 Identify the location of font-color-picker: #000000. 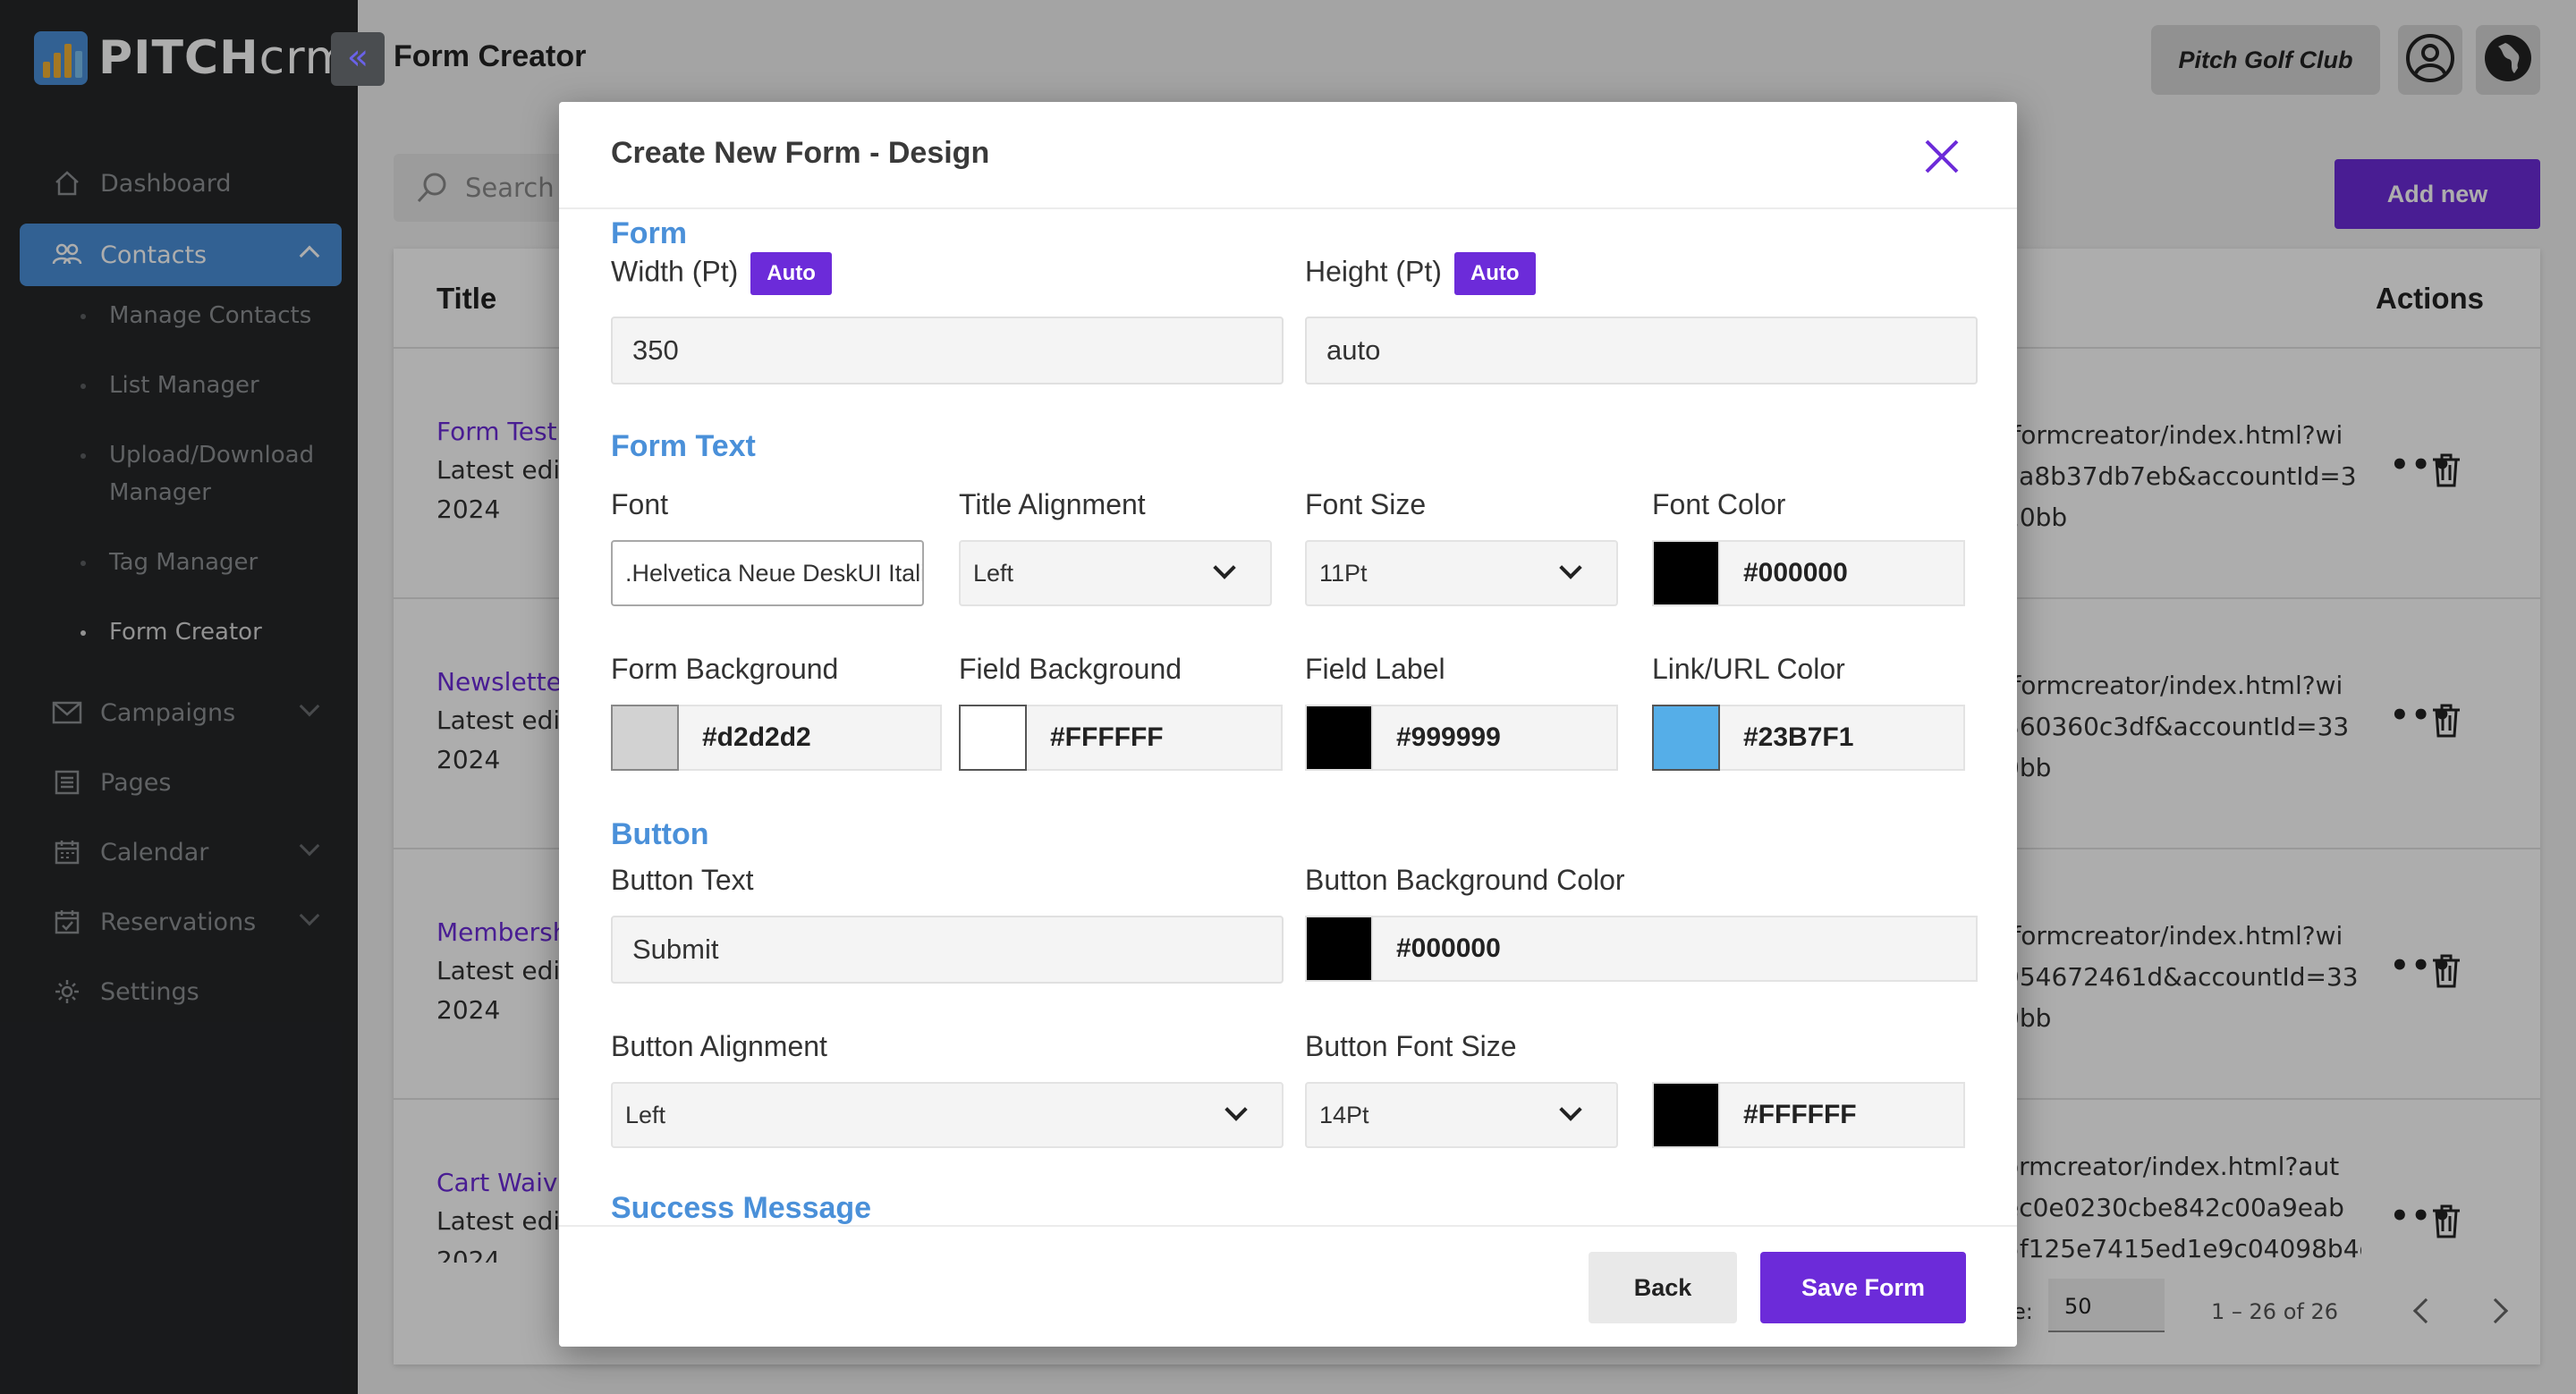
(1808, 573).